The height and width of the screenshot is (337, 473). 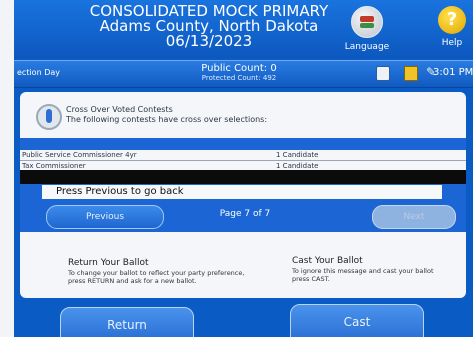 I want to click on protected-count: Protected Count: 492, so click(x=239, y=78).